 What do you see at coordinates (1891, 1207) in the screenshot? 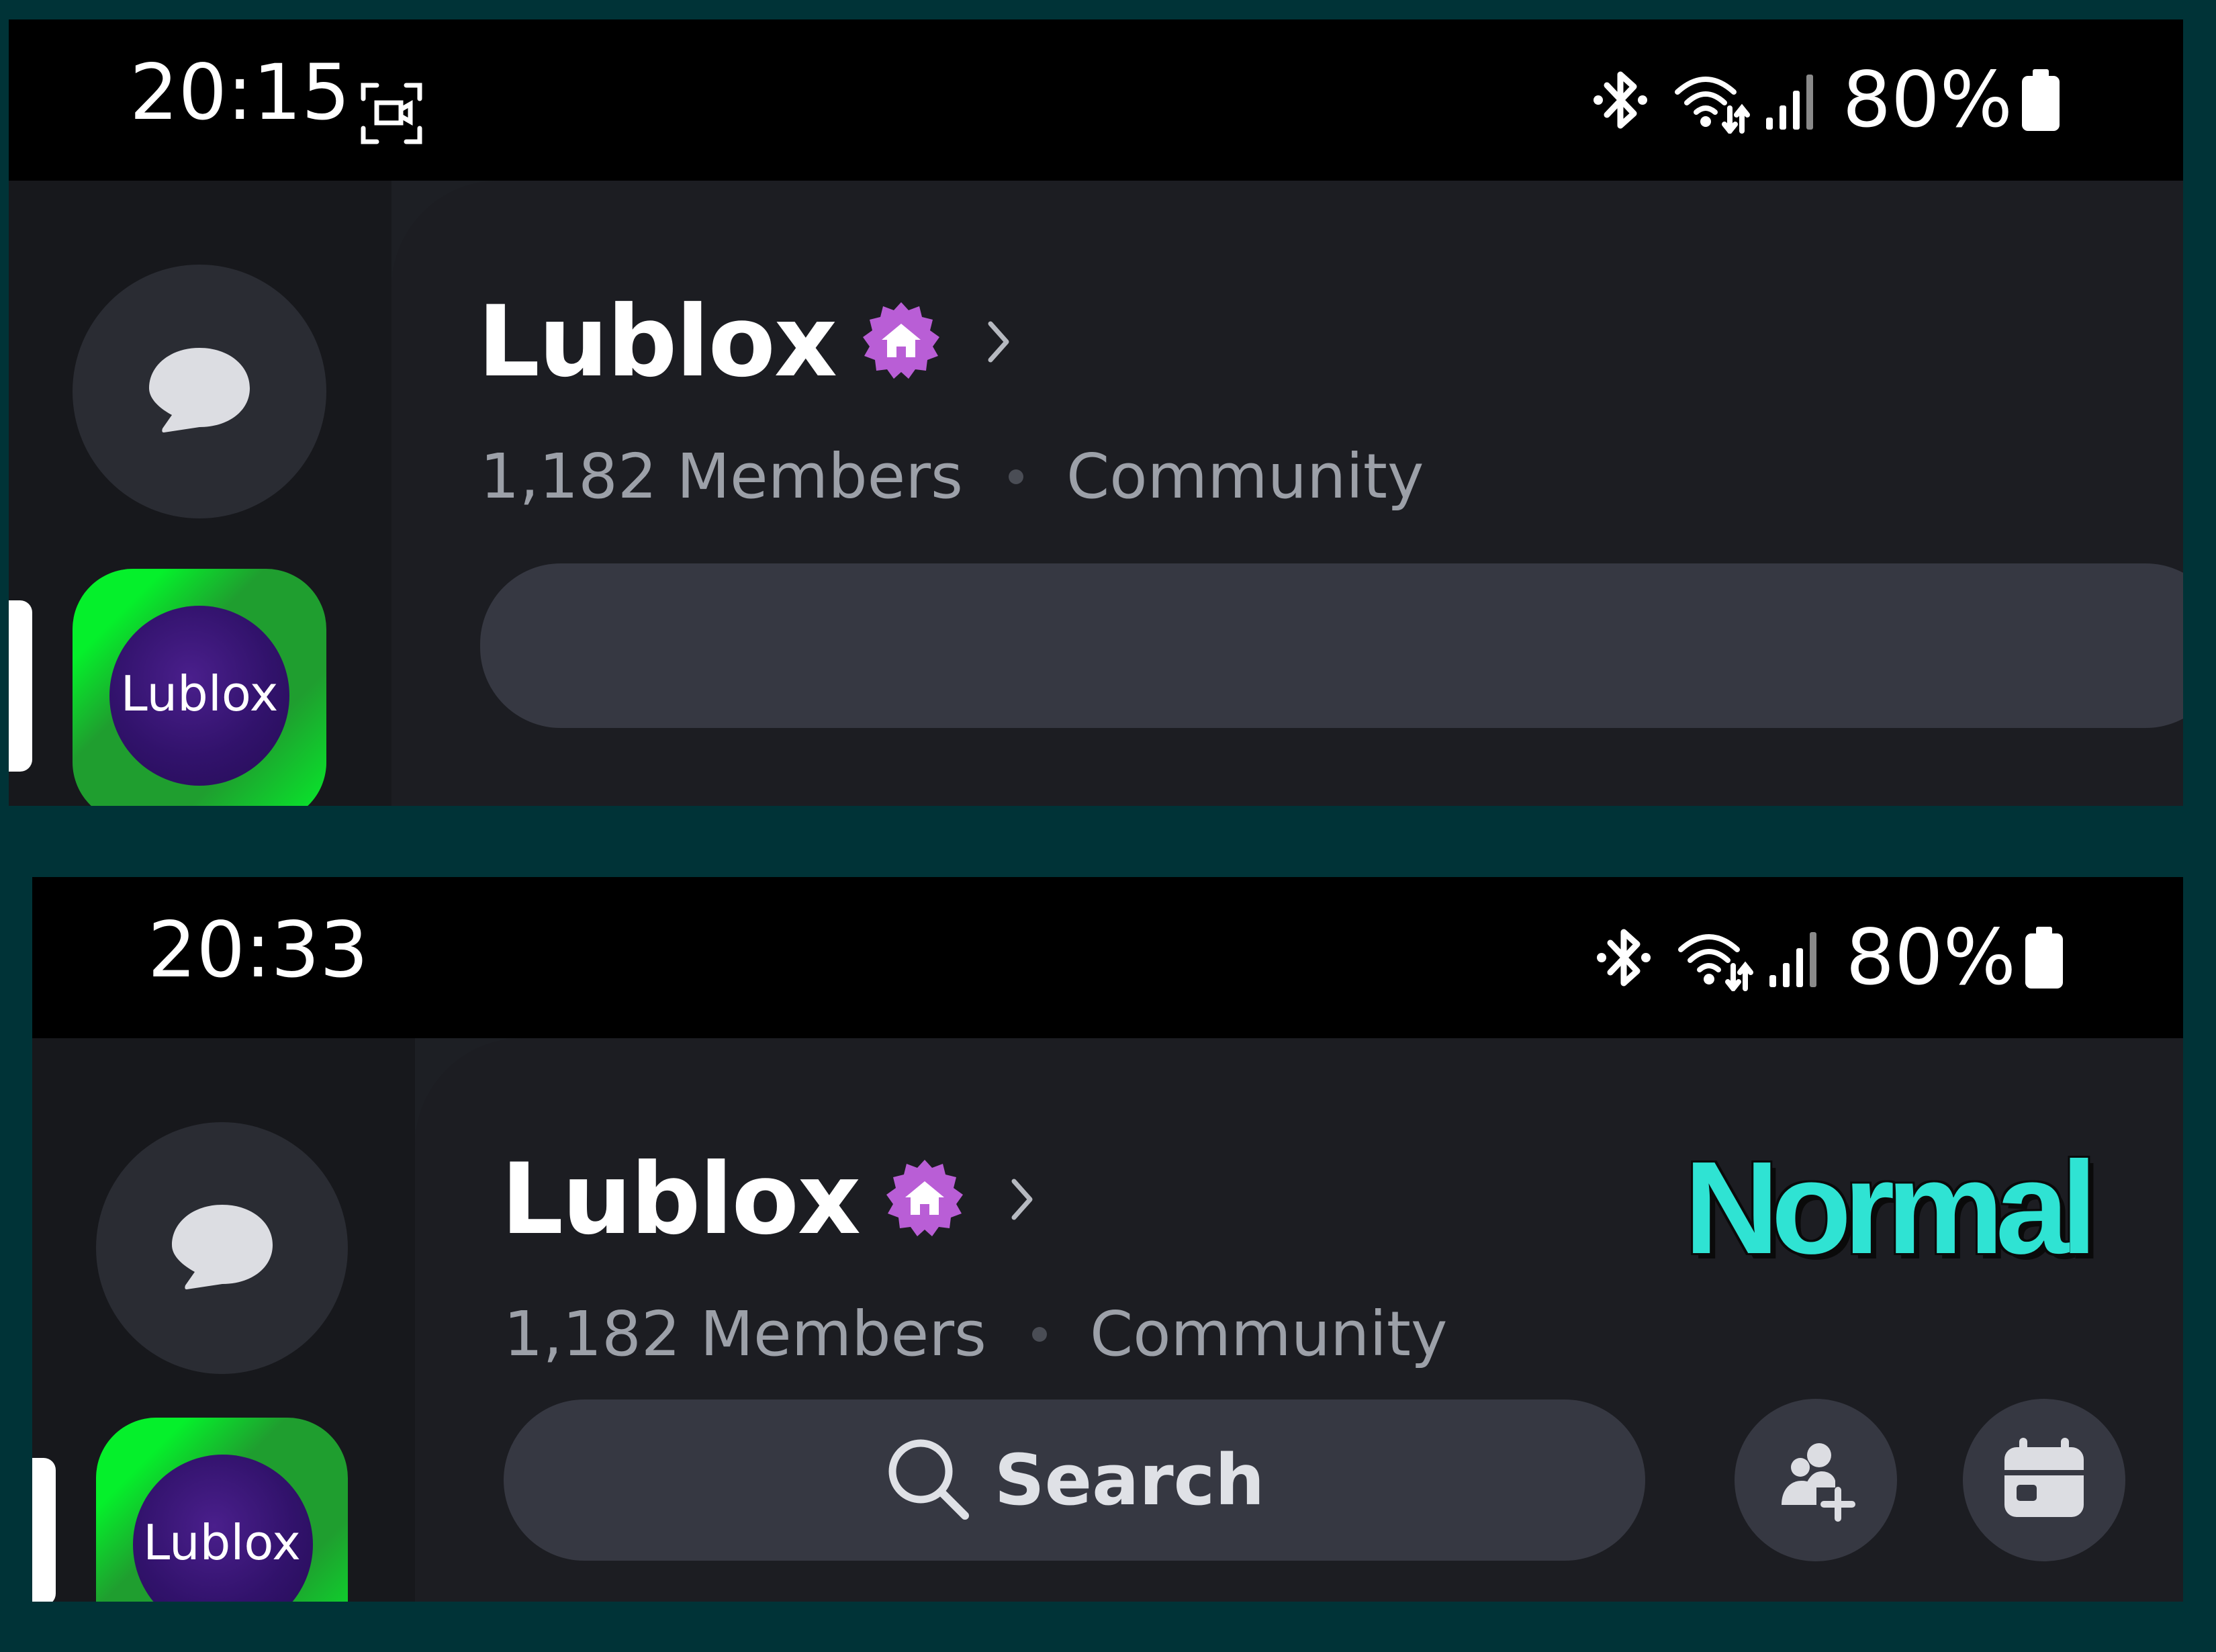
I see `overlay-caption: Normal` at bounding box center [1891, 1207].